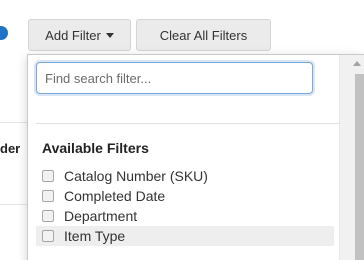  What do you see at coordinates (185, 216) in the screenshot?
I see `filter-option-department: Department` at bounding box center [185, 216].